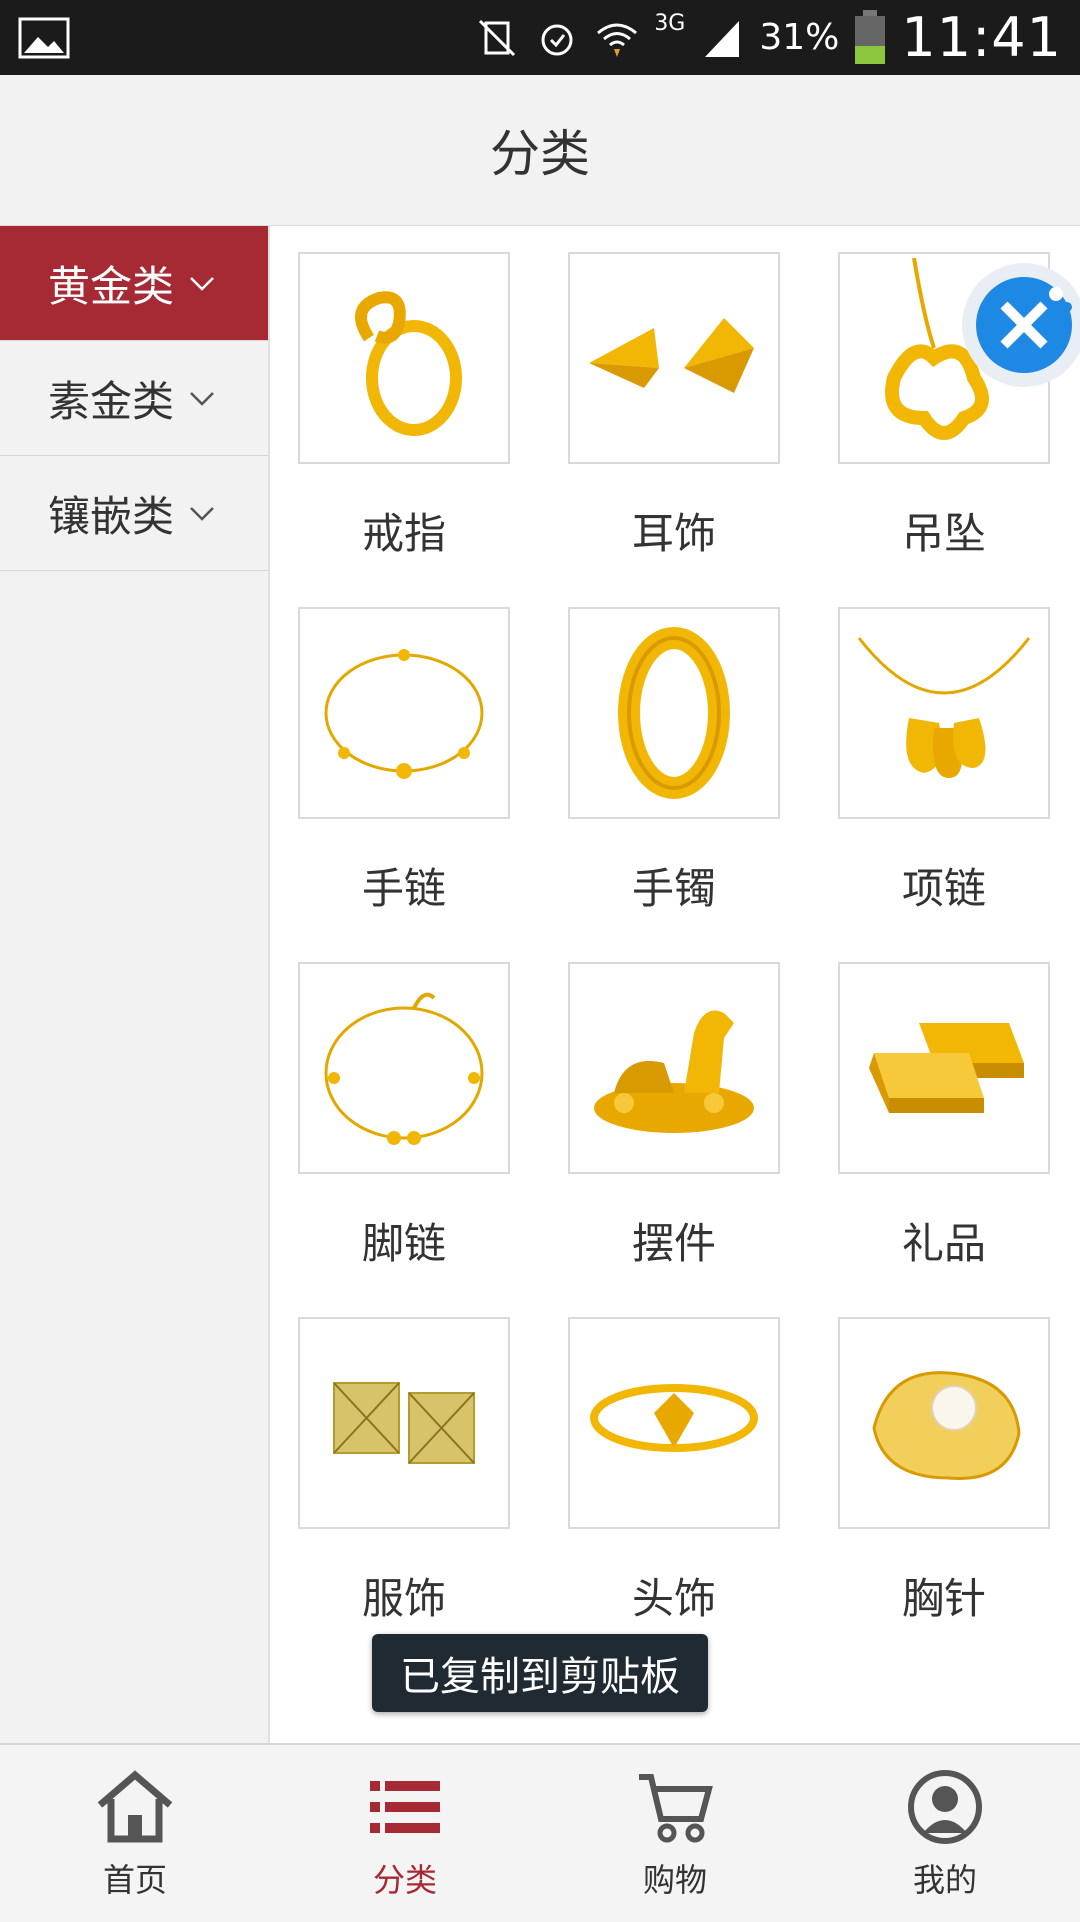 Image resolution: width=1080 pixels, height=1922 pixels. I want to click on bracelet-image, so click(404, 713).